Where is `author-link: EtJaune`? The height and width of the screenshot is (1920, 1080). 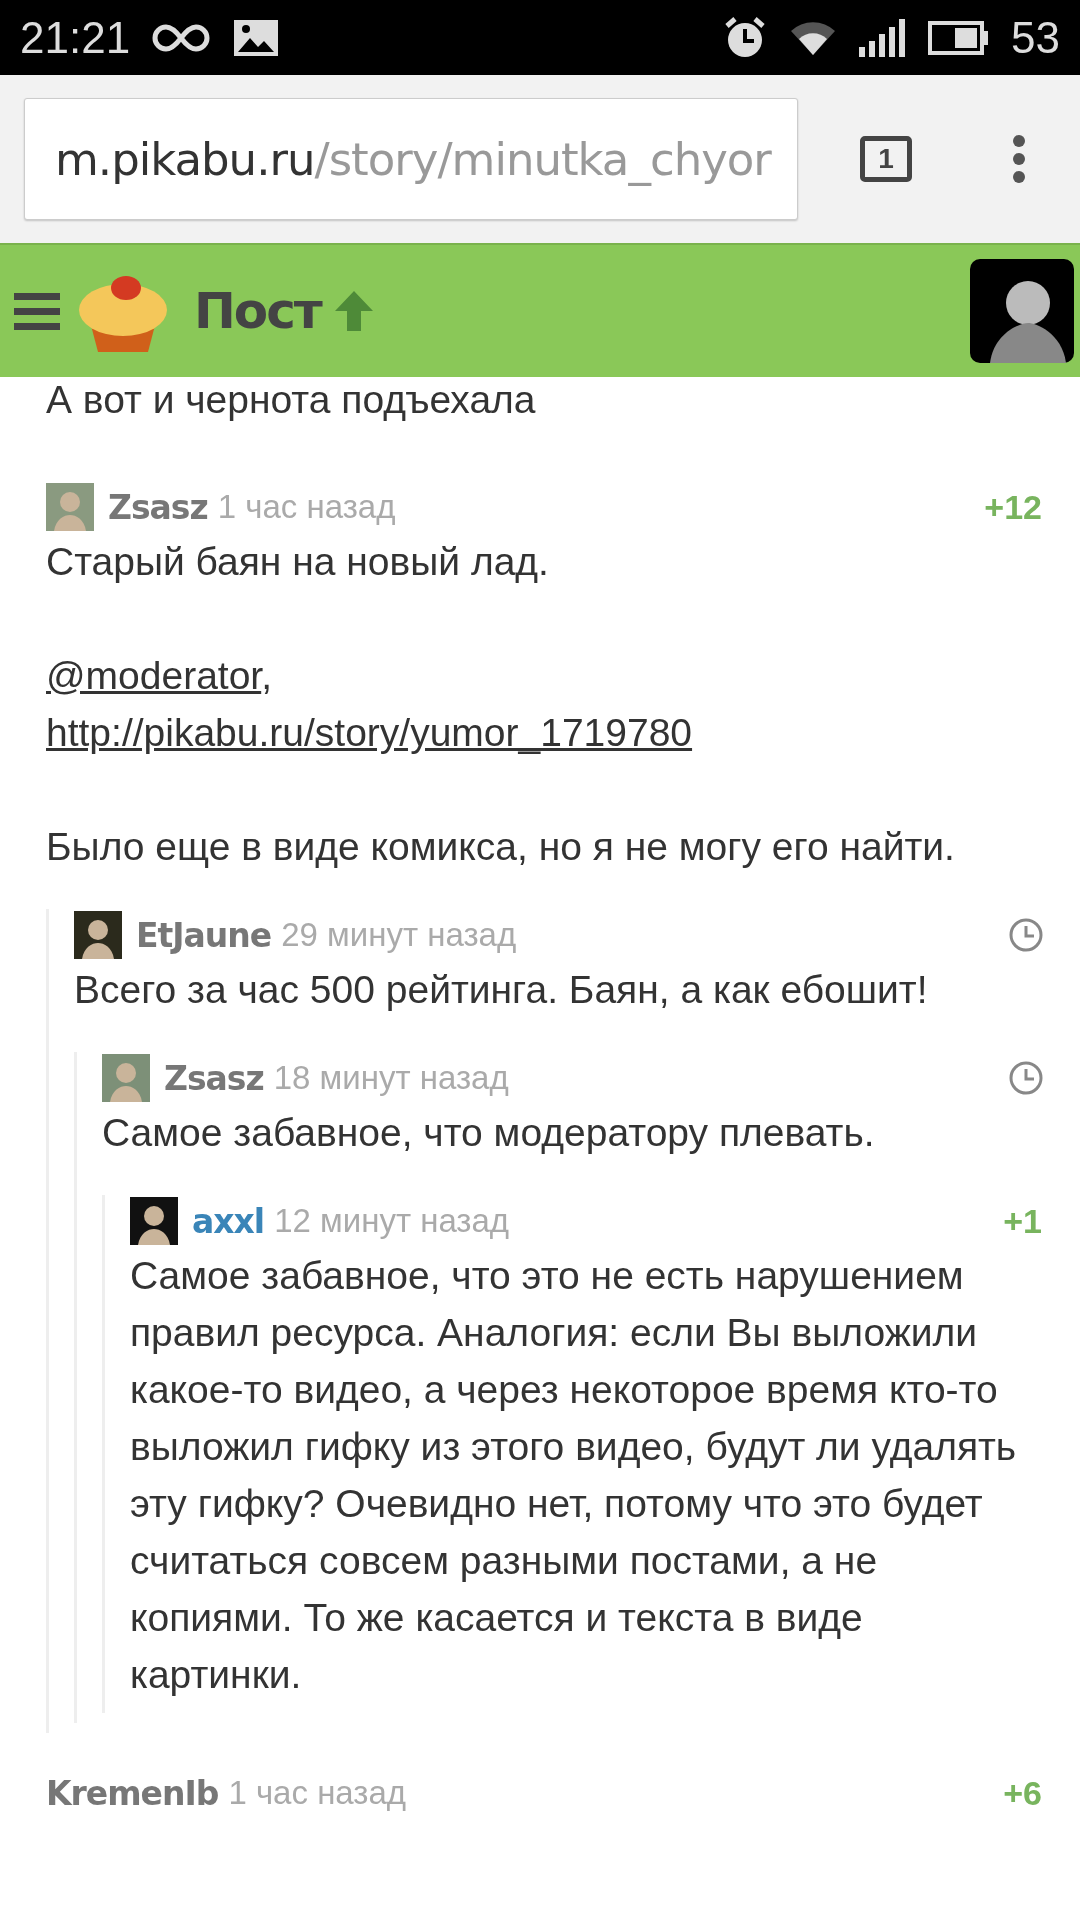 author-link: EtJaune is located at coordinates (204, 935).